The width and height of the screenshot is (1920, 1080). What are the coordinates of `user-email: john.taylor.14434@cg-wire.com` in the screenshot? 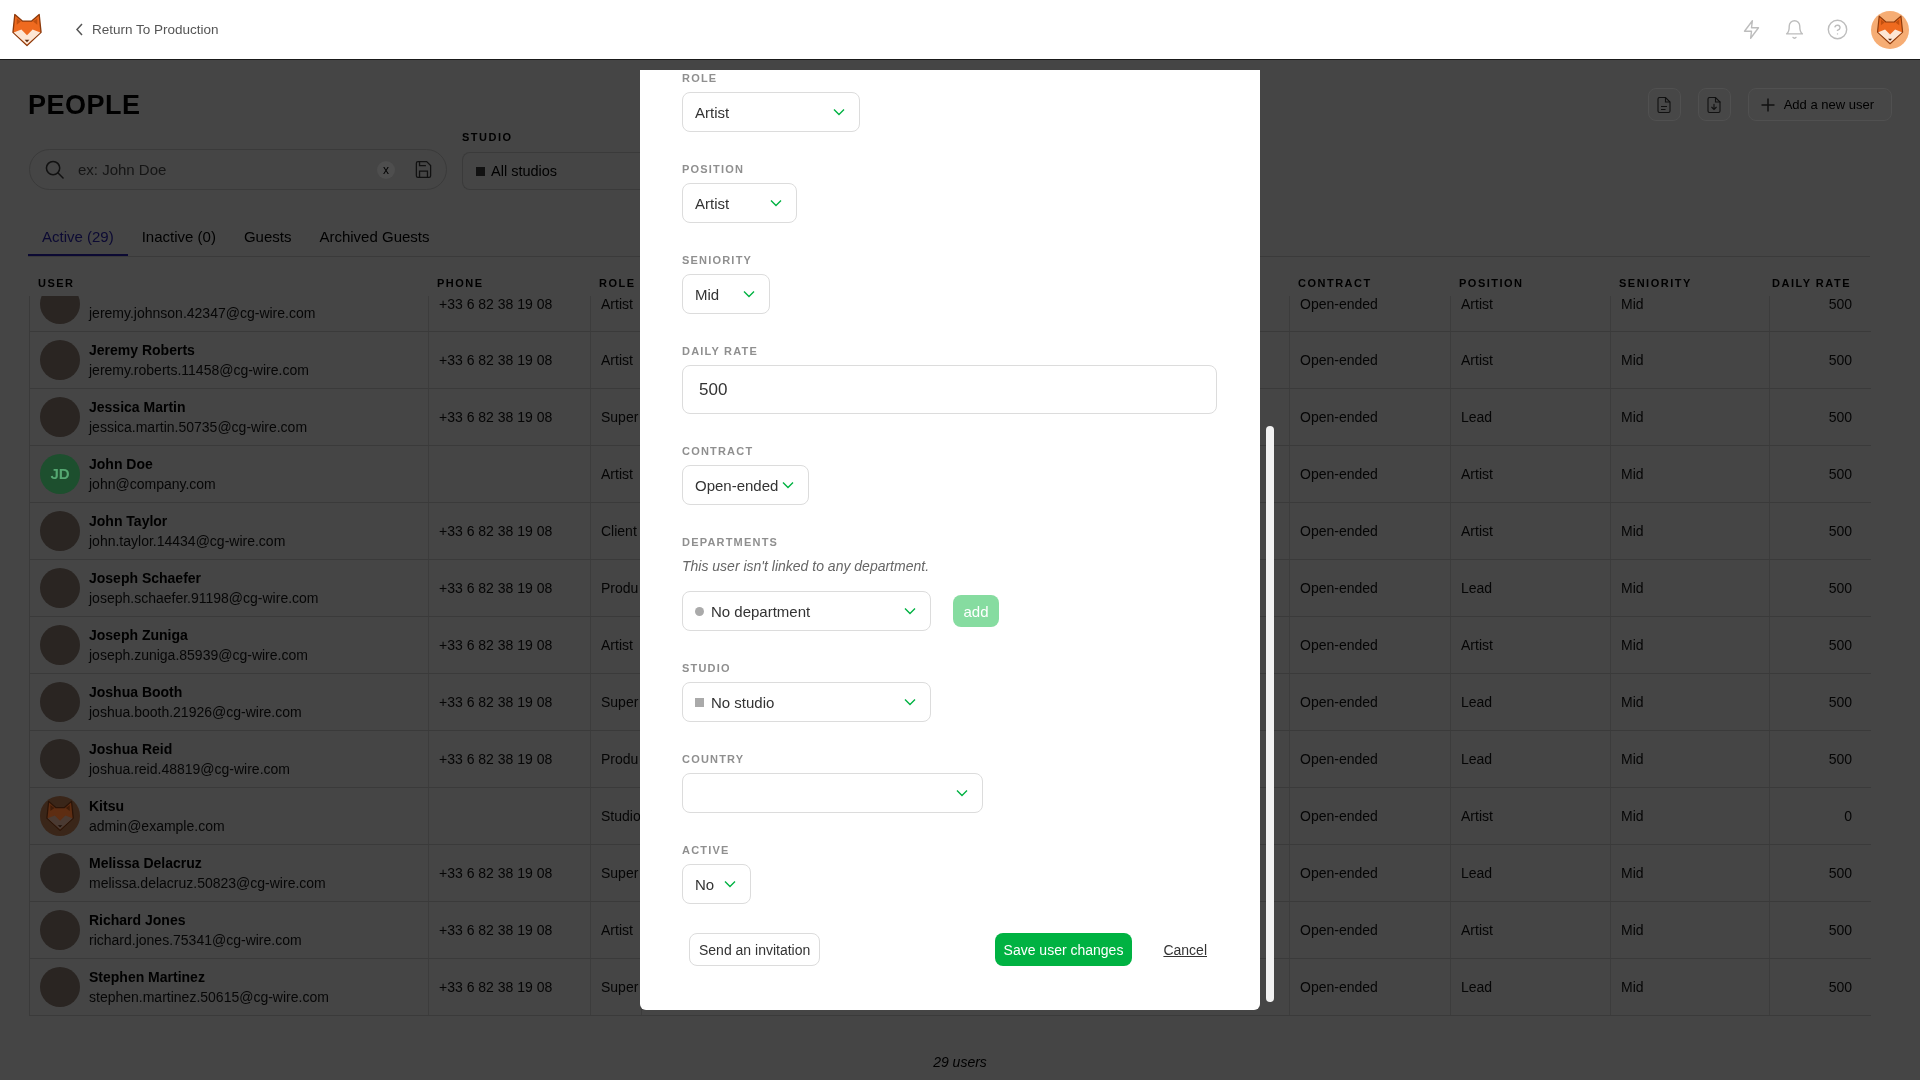 It's located at (187, 541).